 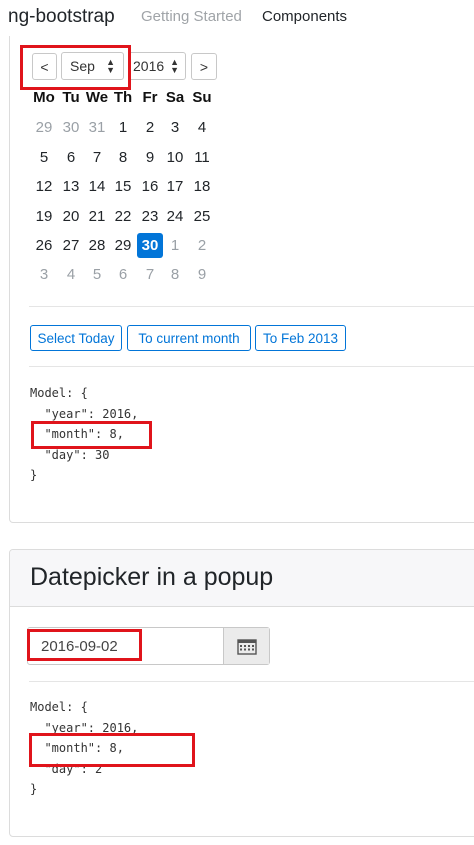 I want to click on date-input, so click(x=126, y=646).